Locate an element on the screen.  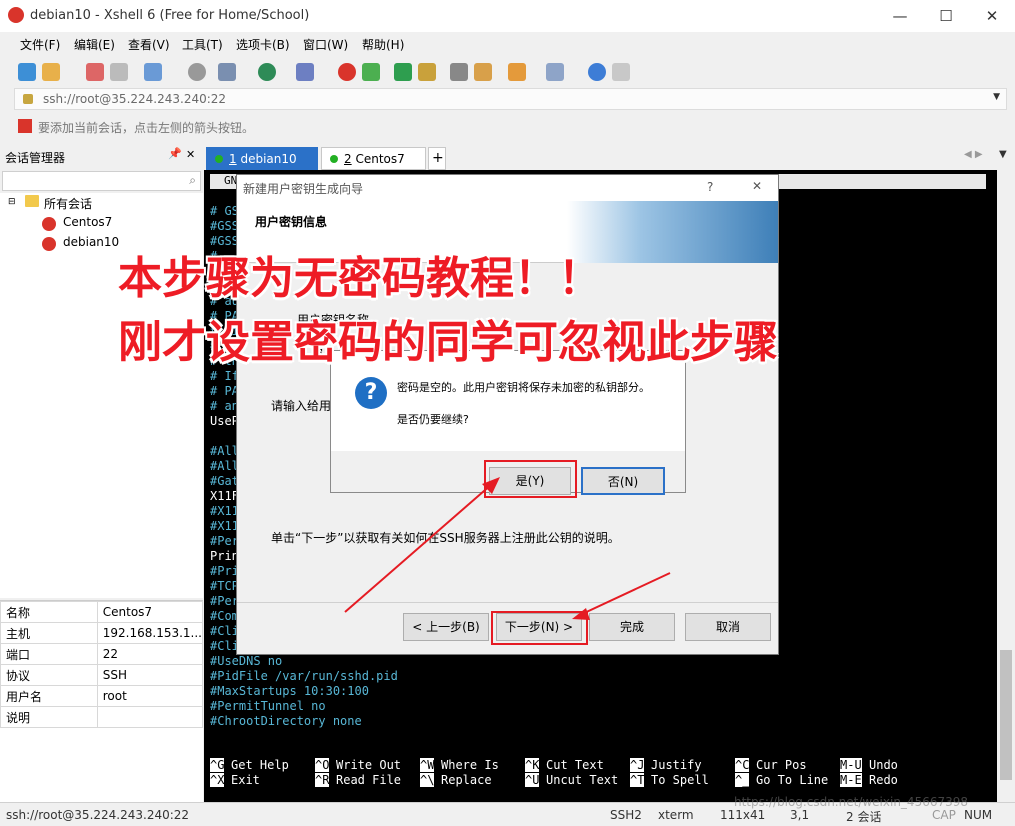
arrow-head-icon is located at coordinates (581, 614).